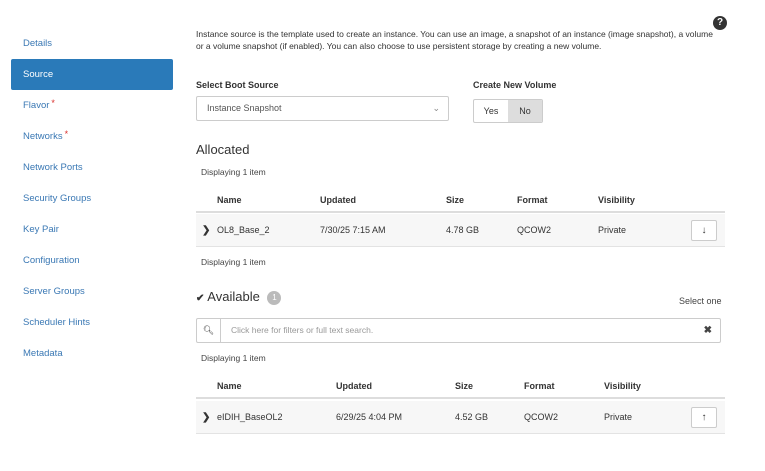  What do you see at coordinates (41, 229) in the screenshot?
I see `sidebar-item-label: Key Pair` at bounding box center [41, 229].